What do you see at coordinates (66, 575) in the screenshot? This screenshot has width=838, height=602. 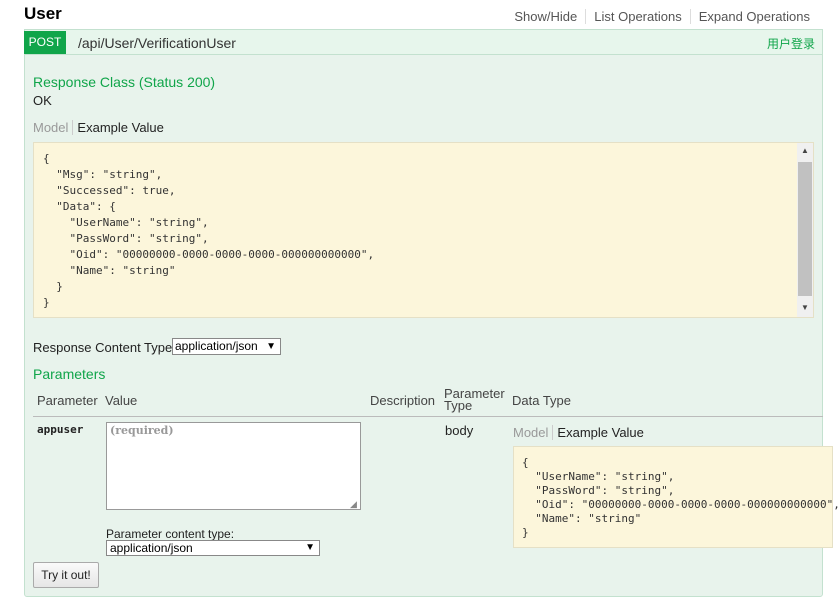 I see `try-it-out-button: Try it out!` at bounding box center [66, 575].